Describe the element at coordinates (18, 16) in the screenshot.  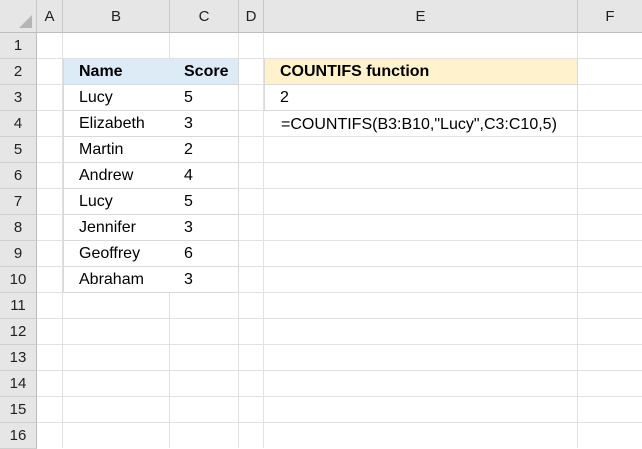
I see `select-all-corner` at that location.